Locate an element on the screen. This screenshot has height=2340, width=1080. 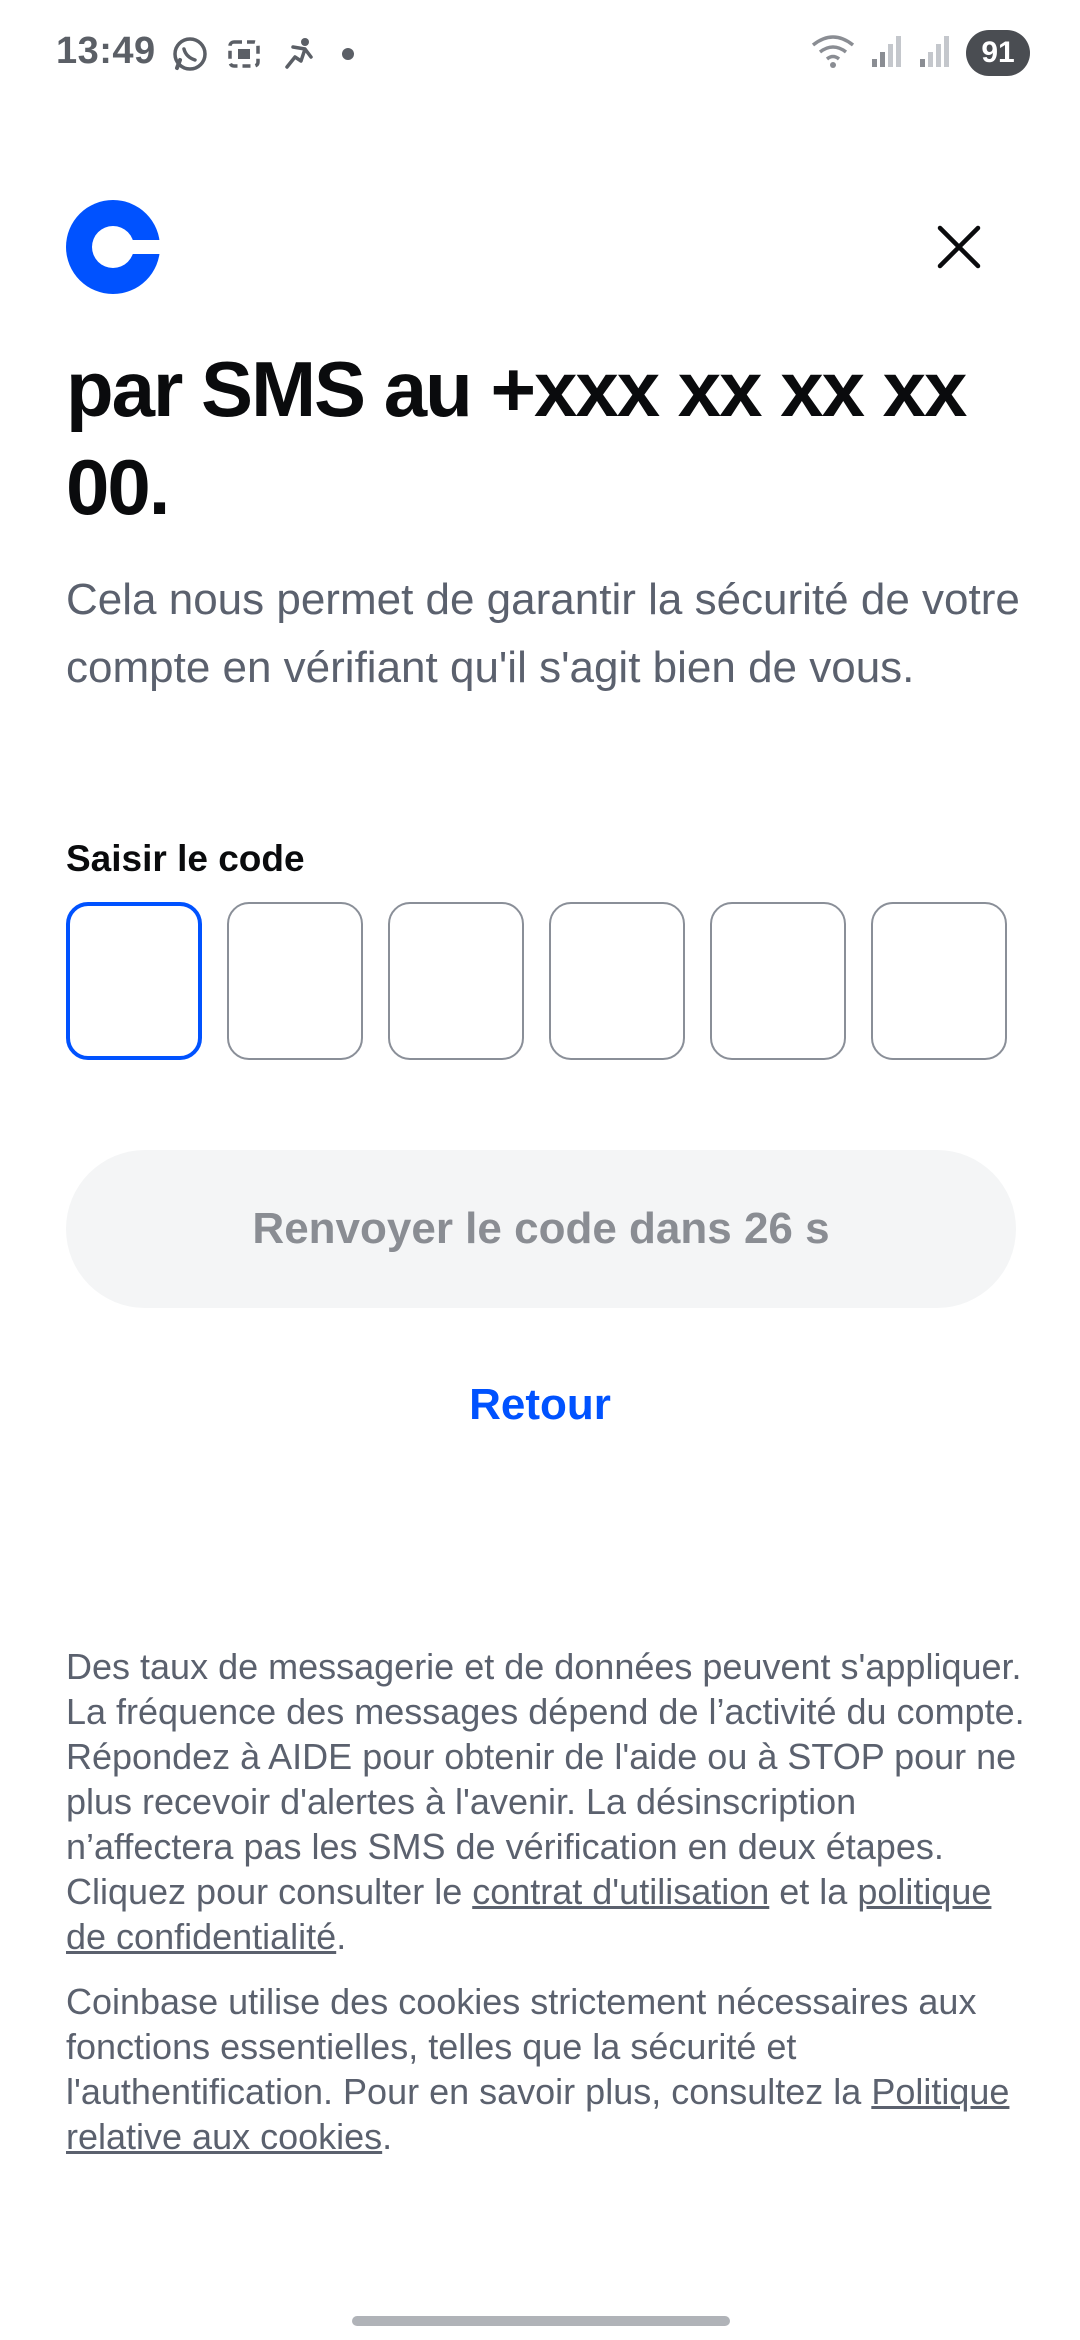
status-time: 13:49 is located at coordinates (106, 51).